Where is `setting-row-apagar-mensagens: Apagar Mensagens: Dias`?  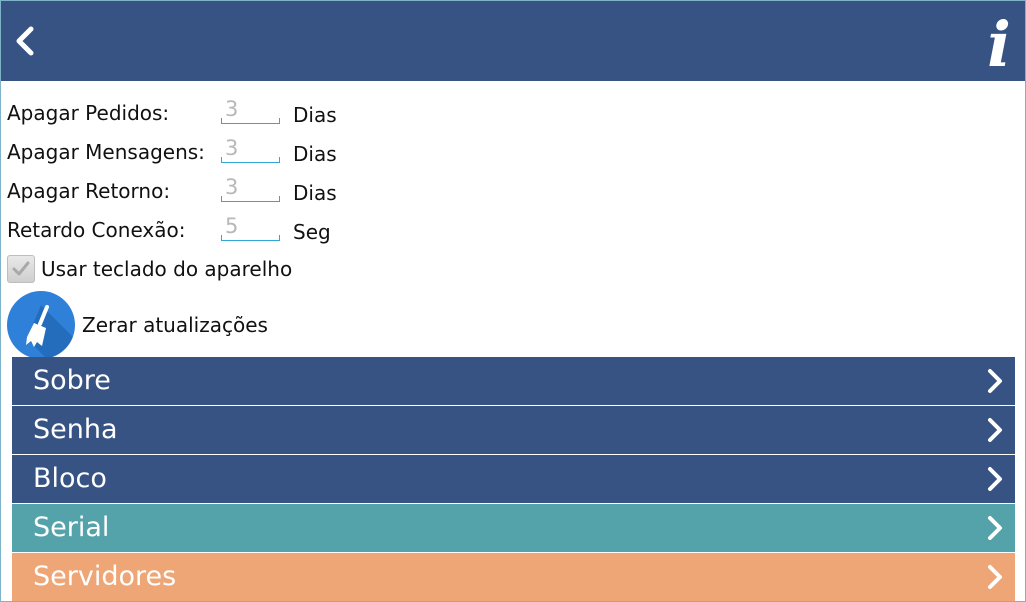 setting-row-apagar-mensagens: Apagar Mensagens: Dias is located at coordinates (307, 153).